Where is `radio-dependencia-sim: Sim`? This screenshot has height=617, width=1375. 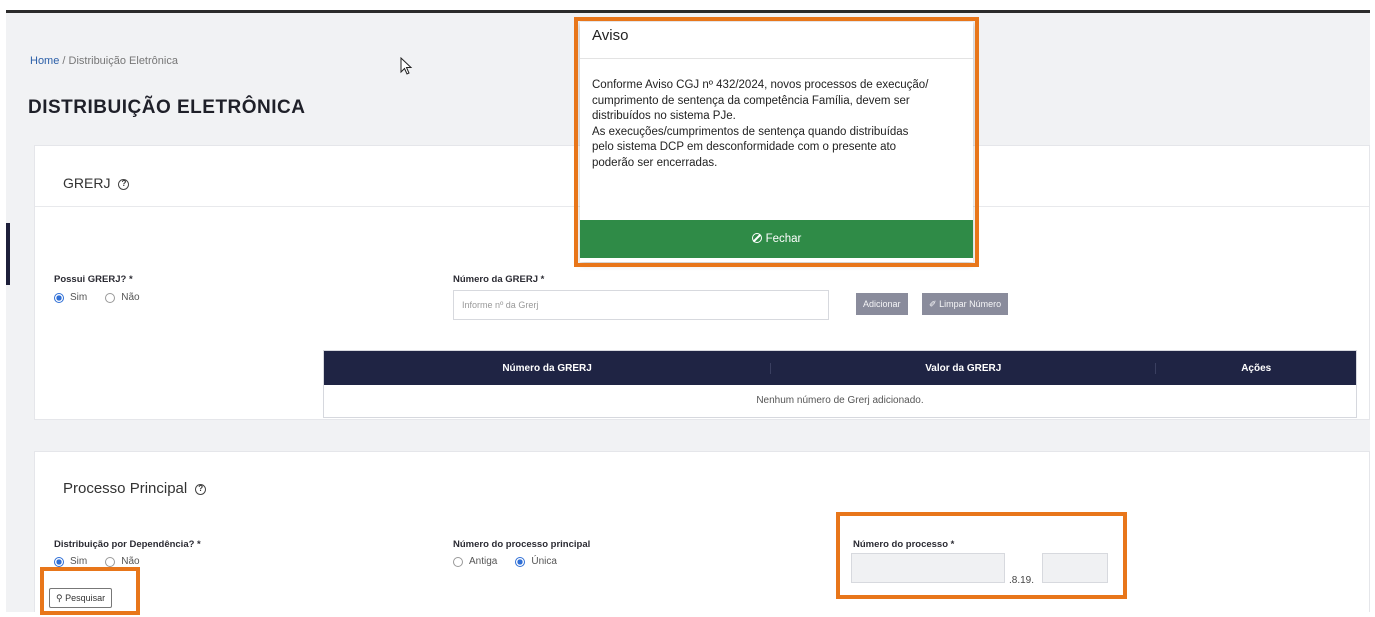 radio-dependencia-sim: Sim is located at coordinates (70, 561).